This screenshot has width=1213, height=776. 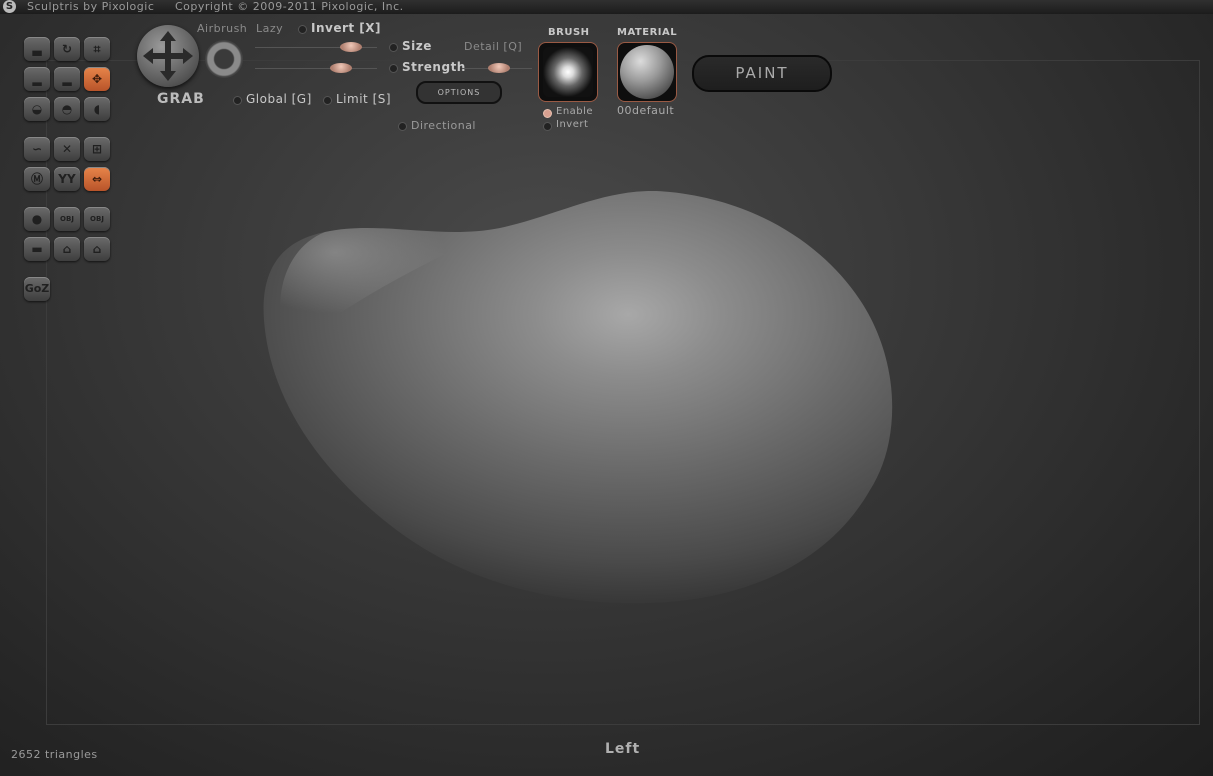 I want to click on app-title: Sculptris by Pixologic, so click(x=91, y=6).